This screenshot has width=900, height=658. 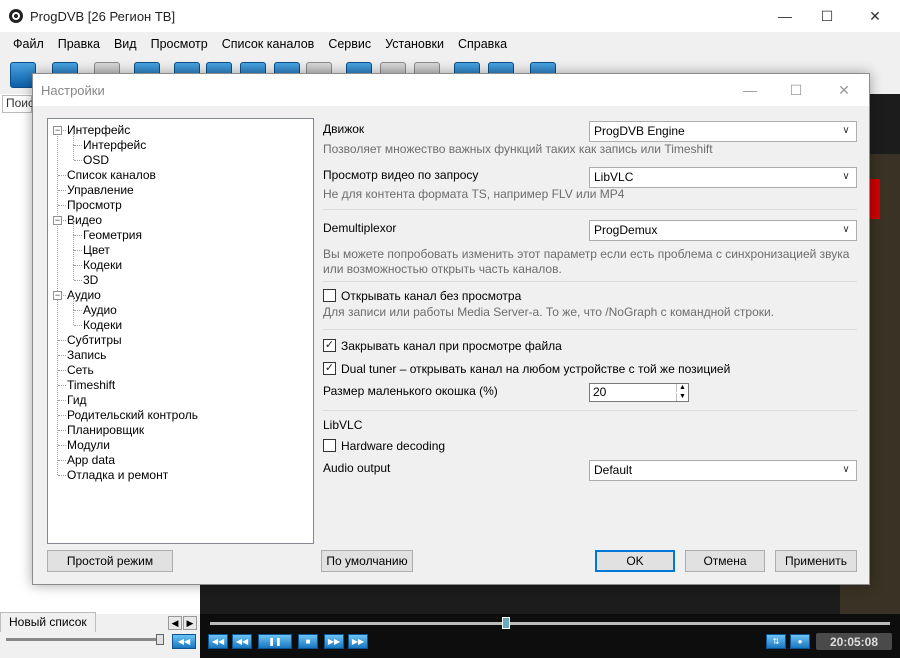 What do you see at coordinates (506, 623) in the screenshot?
I see `seek-thumb` at bounding box center [506, 623].